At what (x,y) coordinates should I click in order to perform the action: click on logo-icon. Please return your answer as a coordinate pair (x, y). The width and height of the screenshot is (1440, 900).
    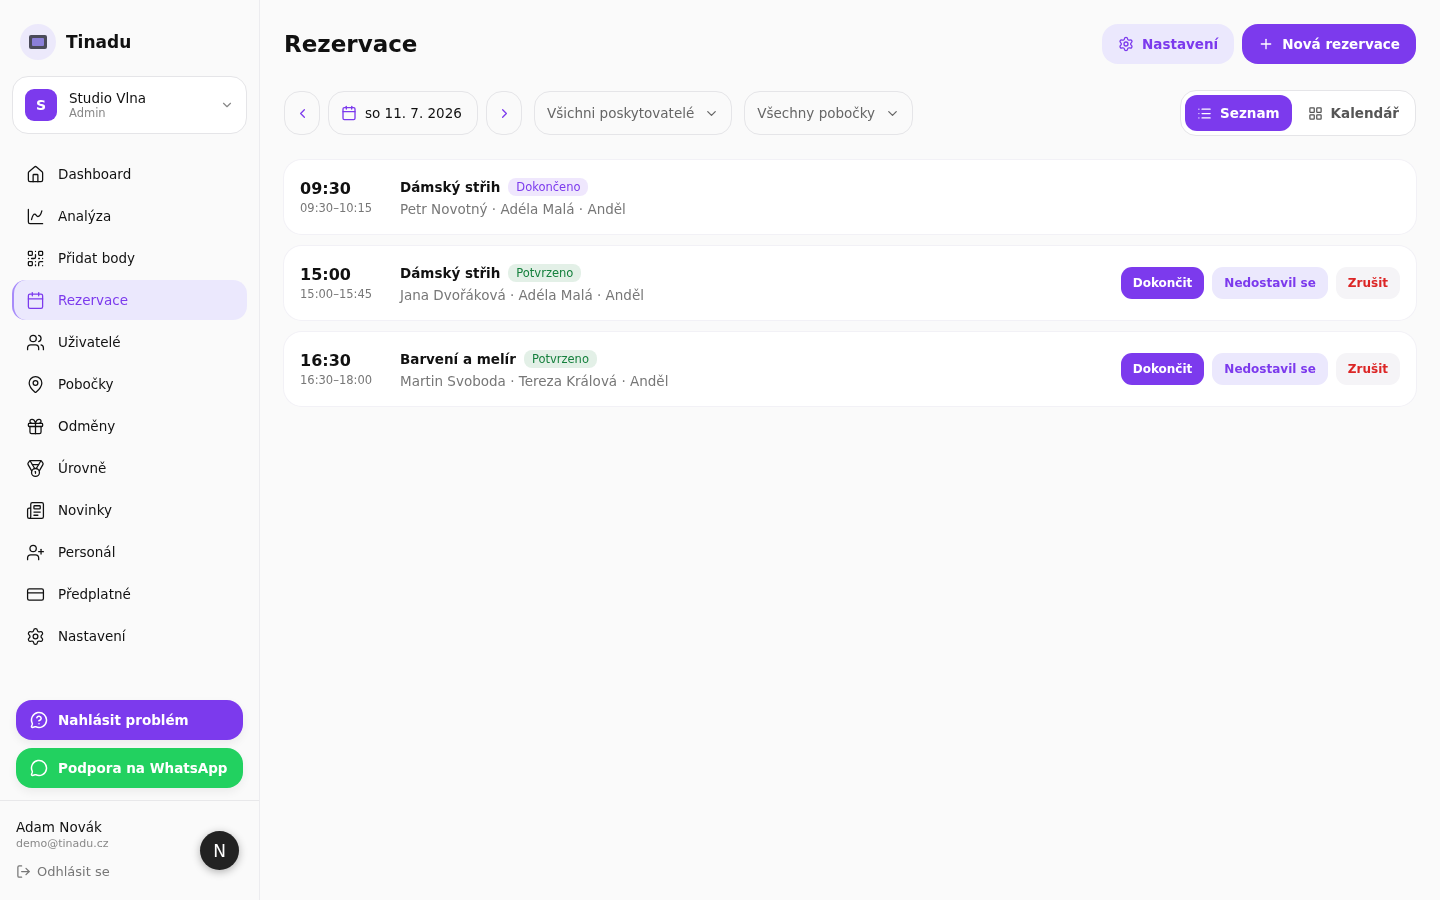
    Looking at the image, I should click on (38, 42).